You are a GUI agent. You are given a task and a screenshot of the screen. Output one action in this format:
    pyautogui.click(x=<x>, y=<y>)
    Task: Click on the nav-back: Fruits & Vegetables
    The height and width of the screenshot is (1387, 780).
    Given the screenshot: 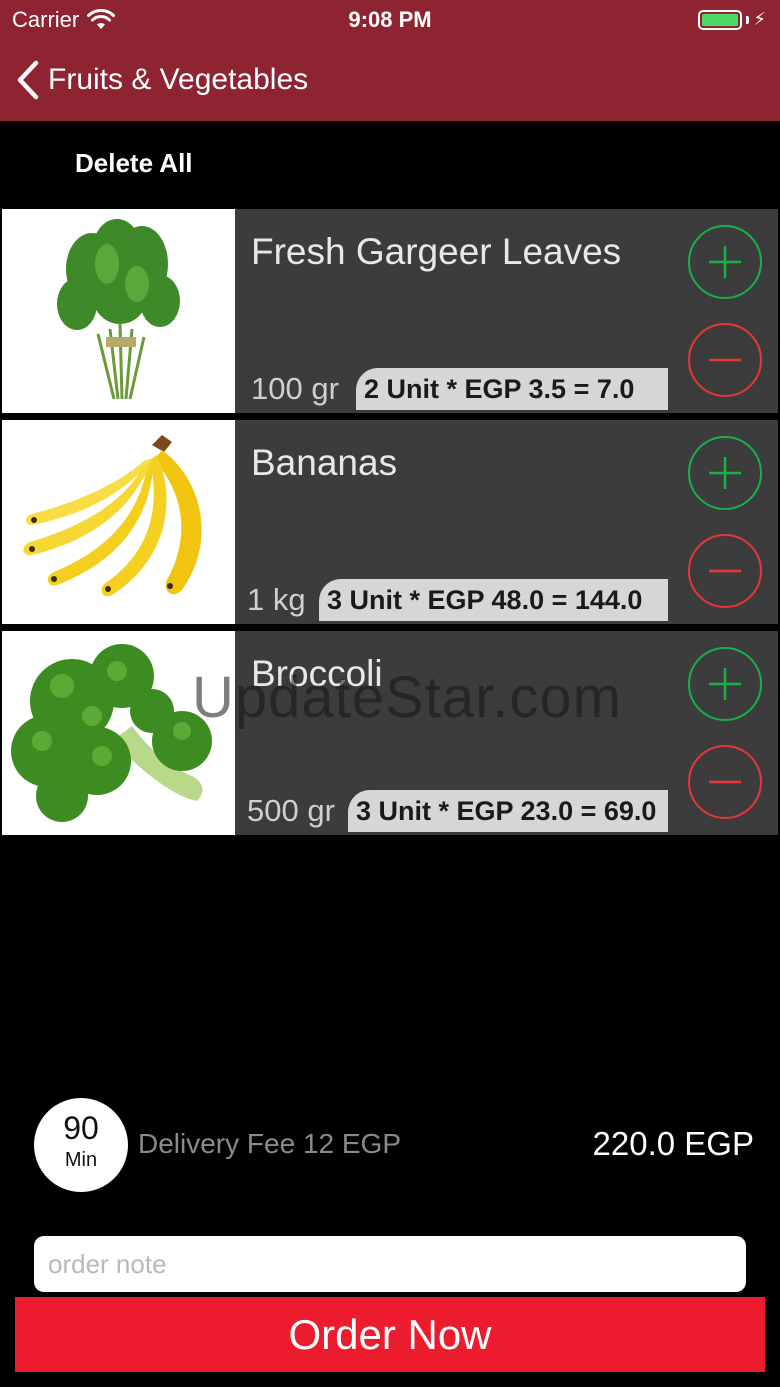 What is the action you would take?
    pyautogui.click(x=154, y=80)
    